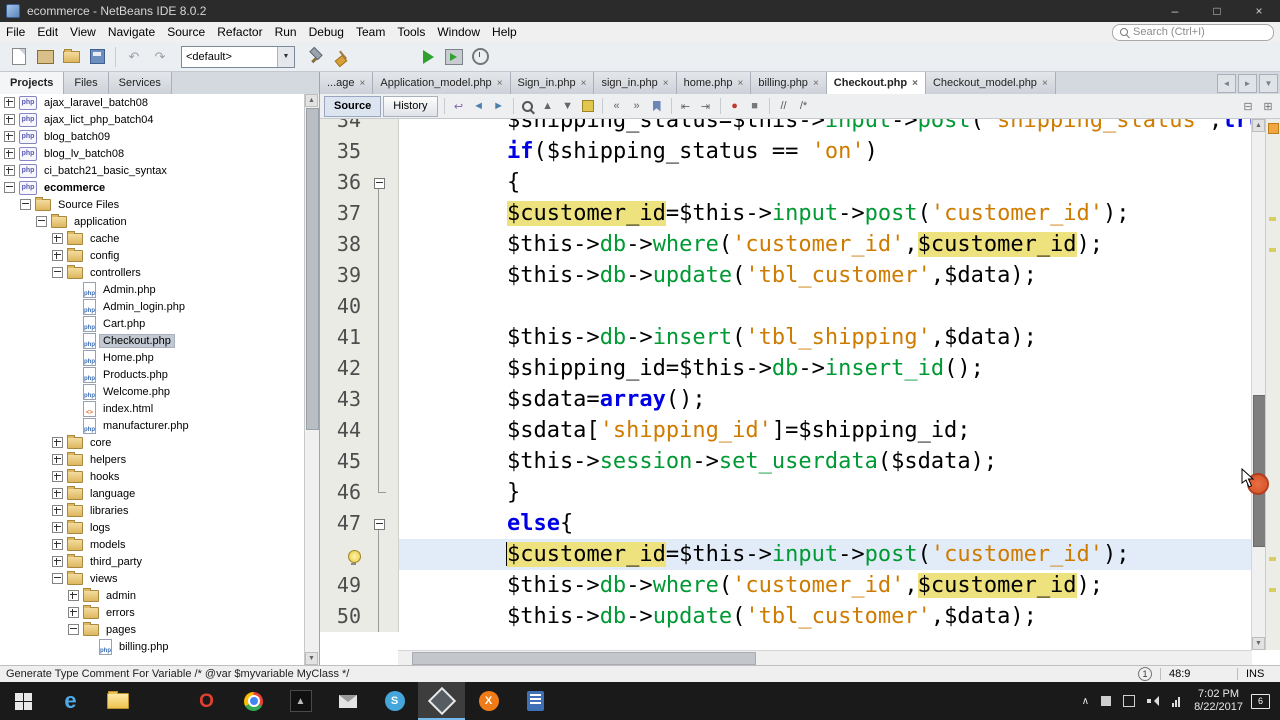 The width and height of the screenshot is (1280, 720). I want to click on editor-horizontal-scrollbar, so click(825, 658).